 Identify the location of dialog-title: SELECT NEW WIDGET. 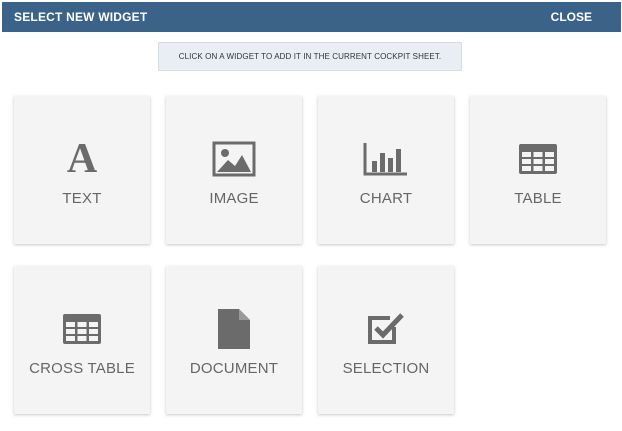
(81, 17).